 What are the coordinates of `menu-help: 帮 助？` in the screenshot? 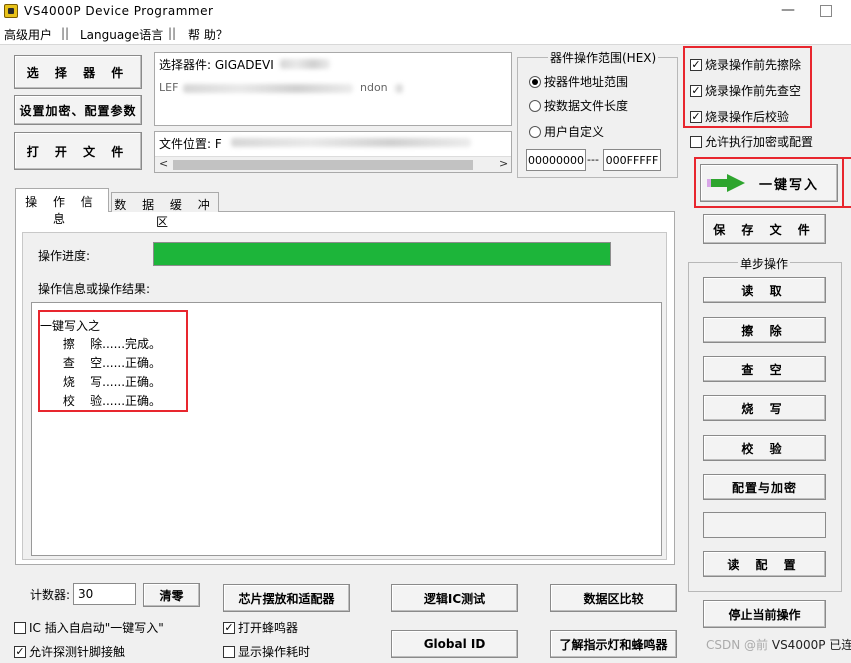 It's located at (208, 34).